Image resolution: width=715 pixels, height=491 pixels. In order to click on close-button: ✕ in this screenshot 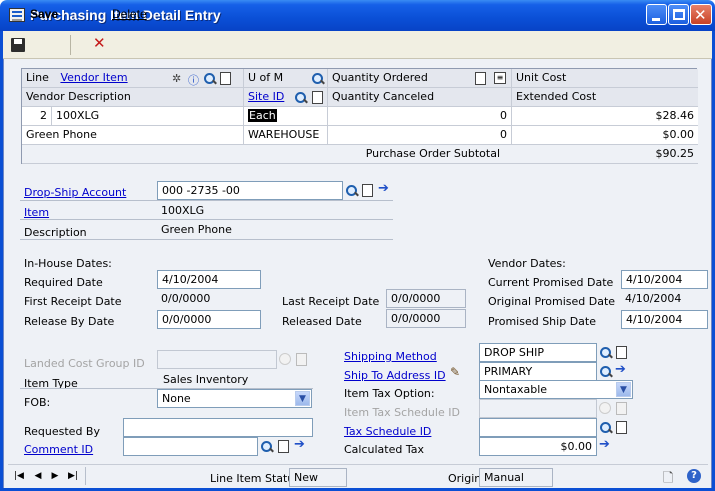, I will do `click(701, 14)`.